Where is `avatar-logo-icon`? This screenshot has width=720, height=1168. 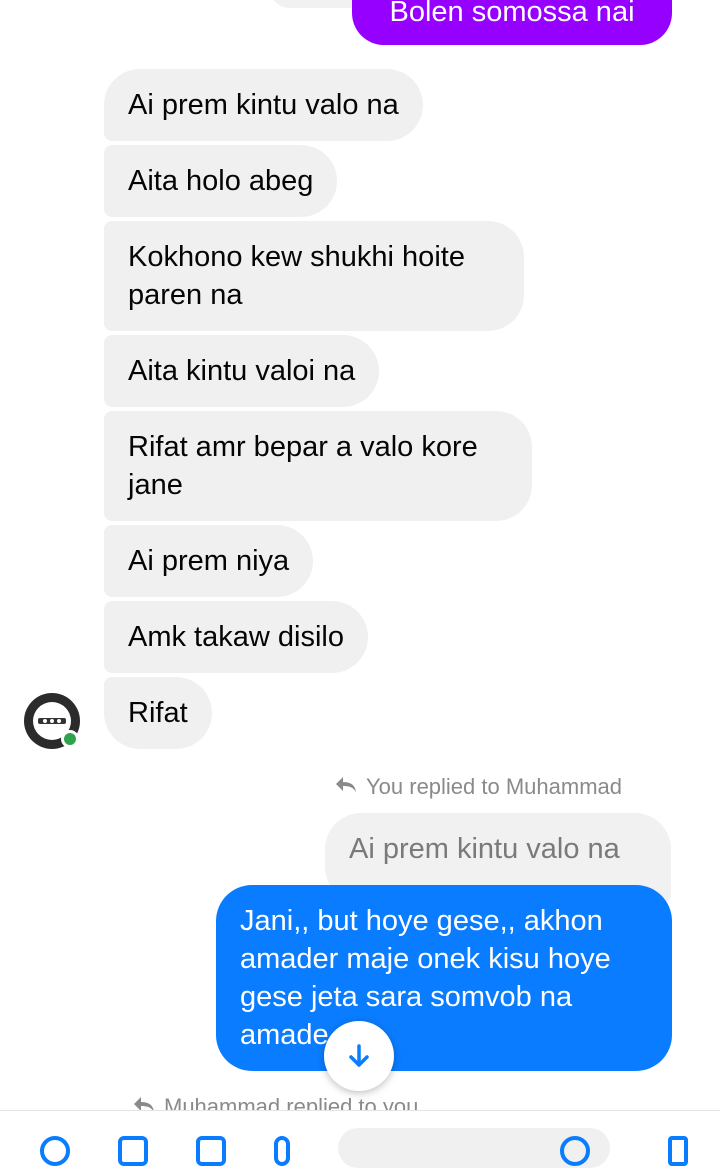 avatar-logo-icon is located at coordinates (52, 721).